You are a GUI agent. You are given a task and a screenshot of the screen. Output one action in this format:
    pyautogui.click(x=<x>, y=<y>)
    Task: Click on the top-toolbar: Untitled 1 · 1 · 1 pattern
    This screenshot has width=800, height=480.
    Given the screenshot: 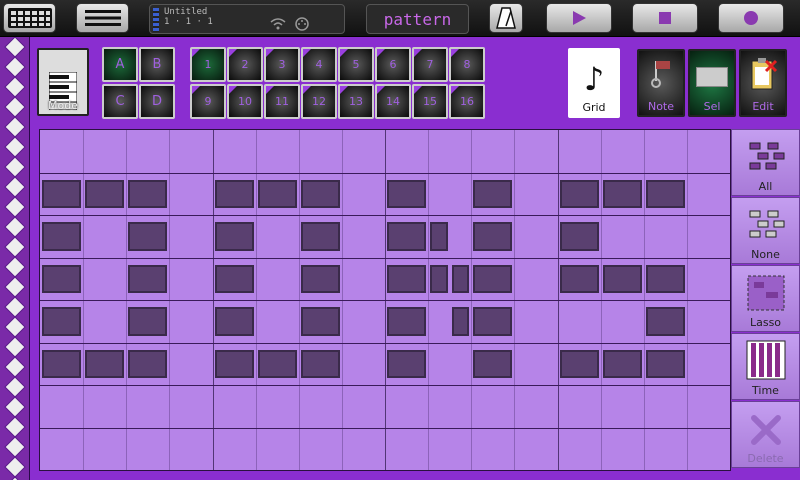 What is the action you would take?
    pyautogui.click(x=400, y=18)
    